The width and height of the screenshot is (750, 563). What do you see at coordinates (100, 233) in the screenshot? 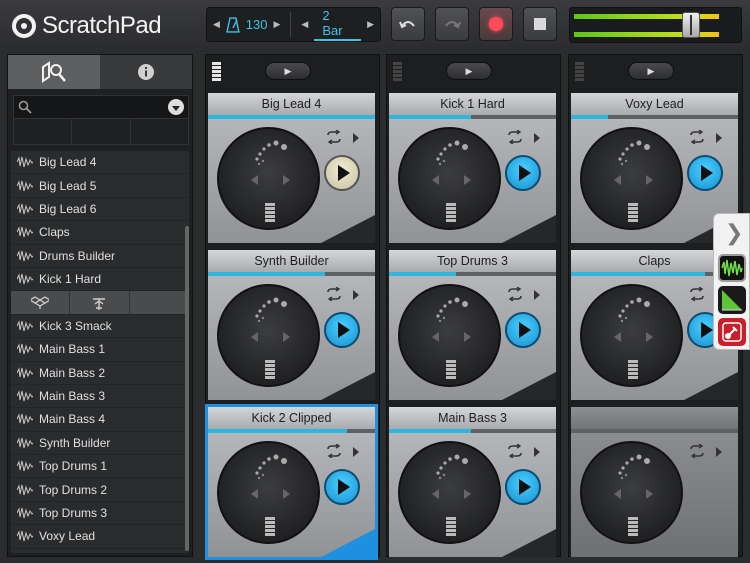
I see `list-item: Claps` at bounding box center [100, 233].